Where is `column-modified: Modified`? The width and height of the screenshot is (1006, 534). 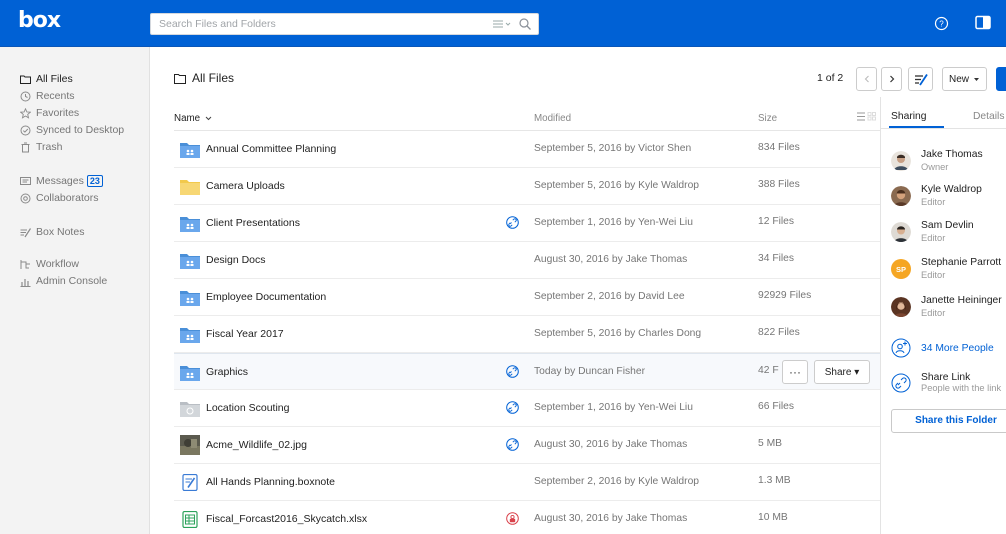 column-modified: Modified is located at coordinates (552, 118).